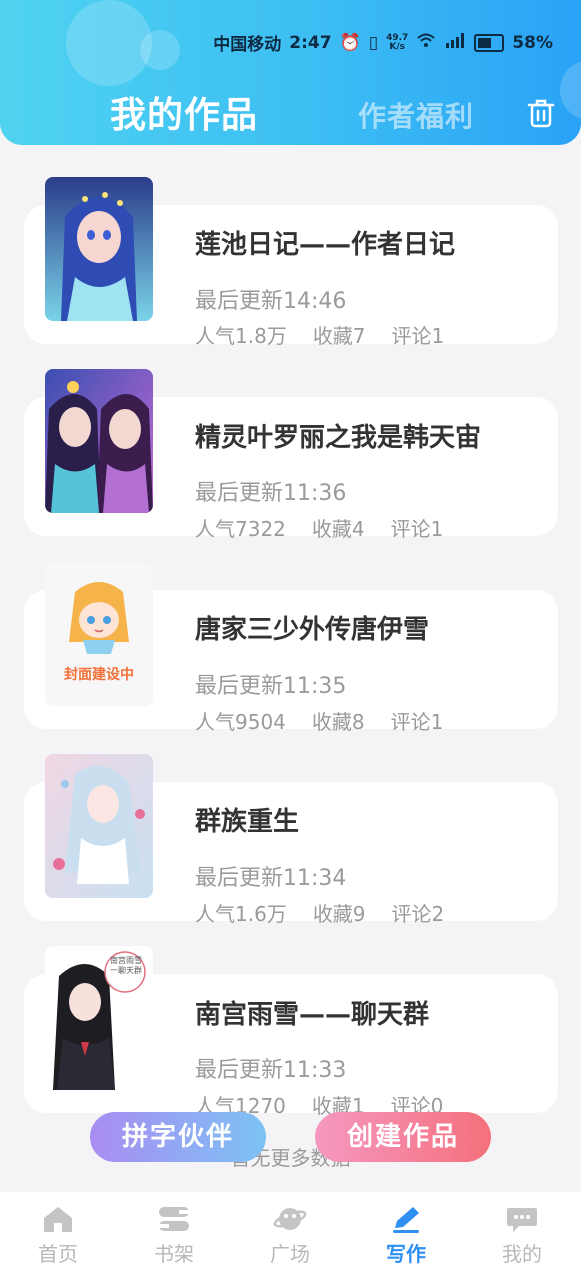  I want to click on clock: 2:47, so click(310, 42).